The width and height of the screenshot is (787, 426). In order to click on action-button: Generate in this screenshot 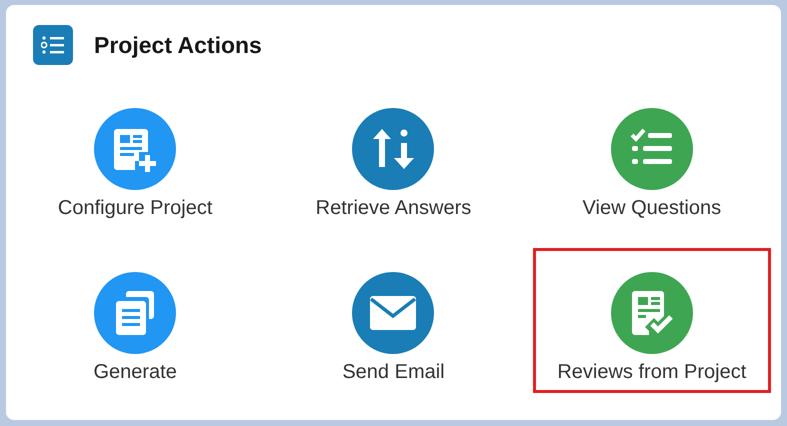, I will do `click(135, 320)`.